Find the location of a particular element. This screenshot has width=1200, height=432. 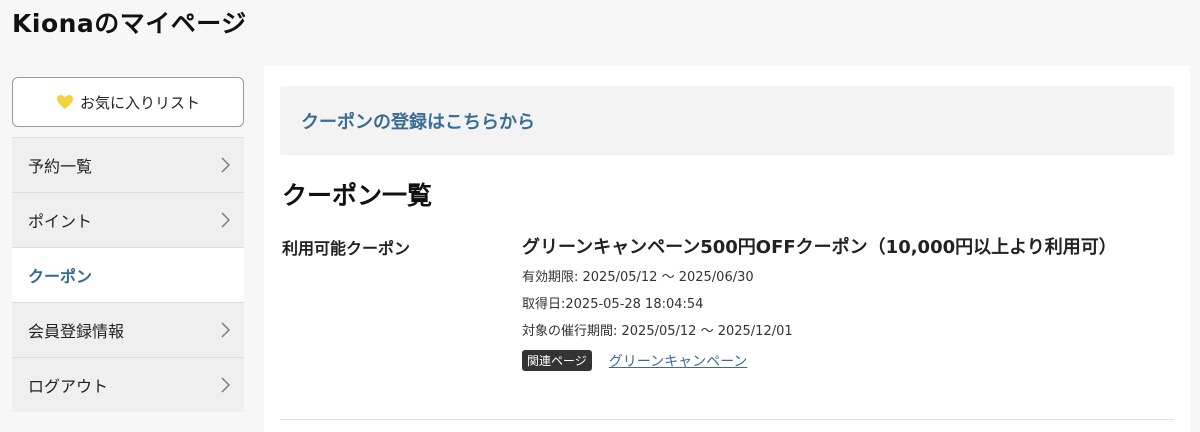

sidebar-item-label: 会員登録情報 is located at coordinates (76, 331).